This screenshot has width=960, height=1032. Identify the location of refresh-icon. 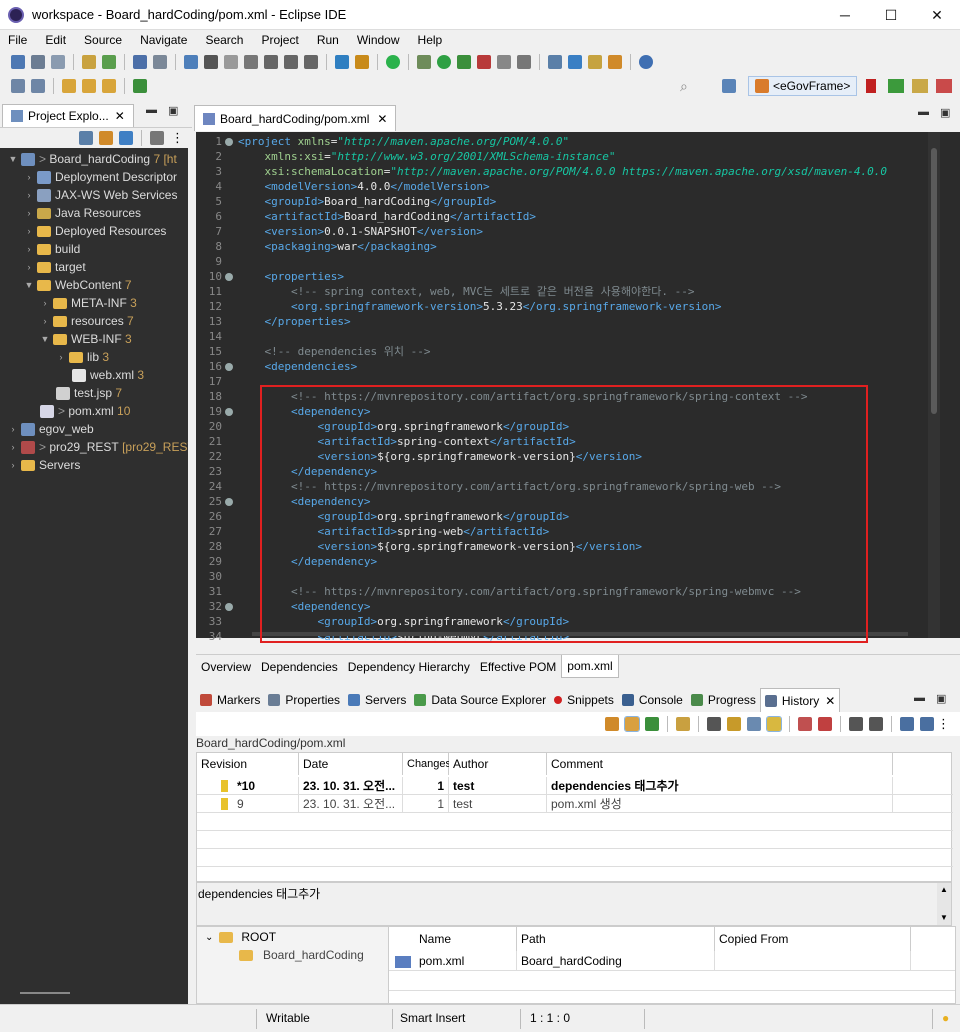
(612, 724).